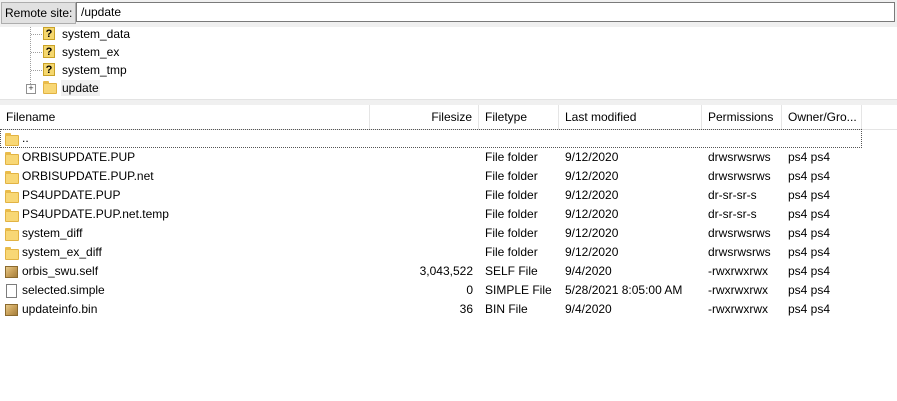 The width and height of the screenshot is (897, 401). I want to click on list-row-parent-directory: .., so click(431, 138).